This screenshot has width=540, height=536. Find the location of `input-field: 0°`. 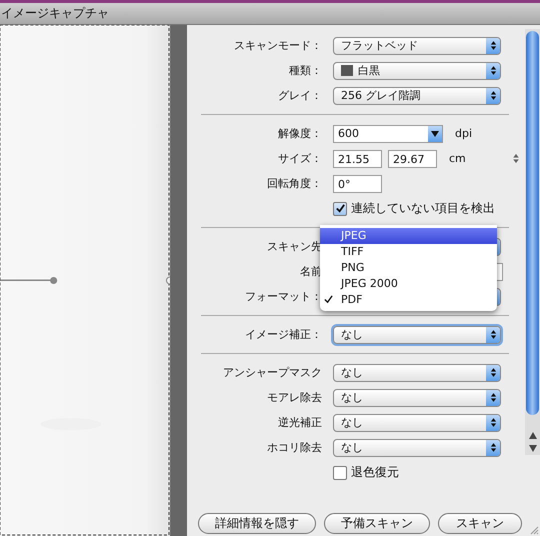

input-field: 0° is located at coordinates (357, 183).